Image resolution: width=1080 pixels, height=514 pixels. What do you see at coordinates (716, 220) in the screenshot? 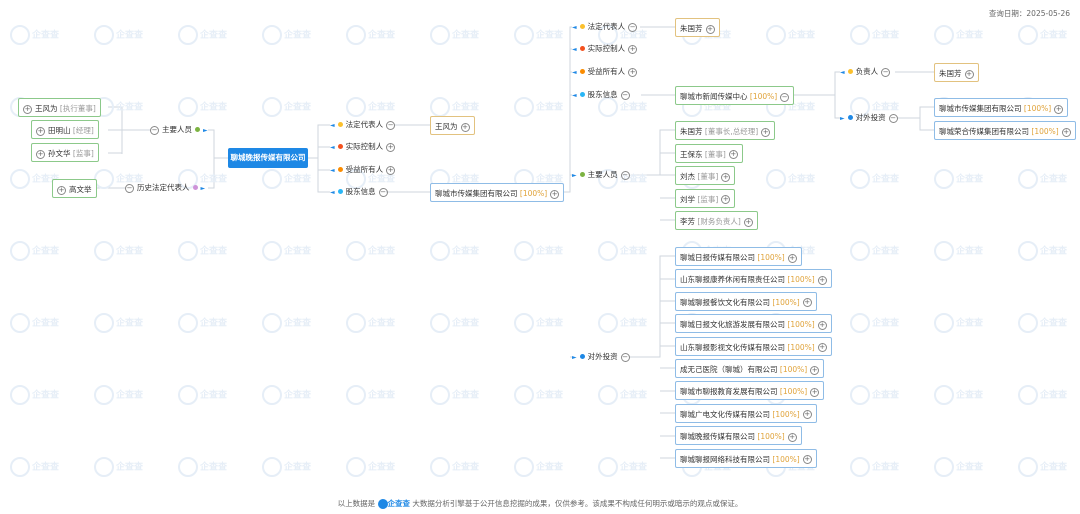
I see `person-box: 李芳 [财务负责人] +` at bounding box center [716, 220].